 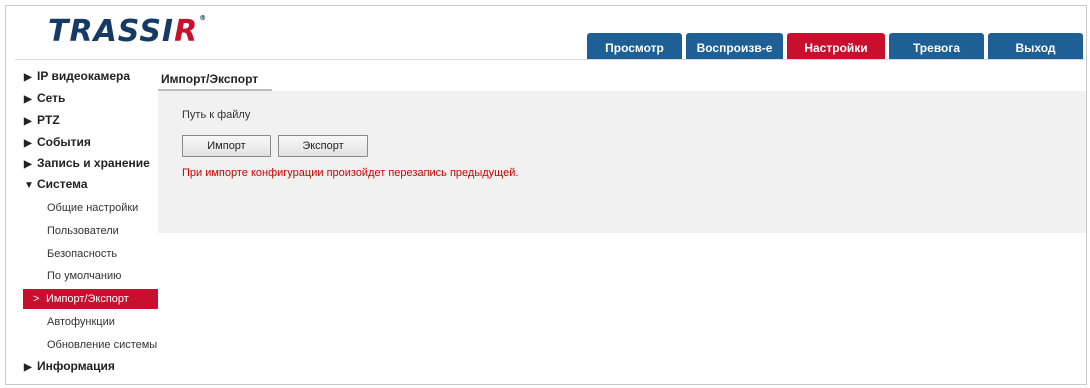 I want to click on sidebar-subitem-users: Пользователи, so click(x=90, y=231).